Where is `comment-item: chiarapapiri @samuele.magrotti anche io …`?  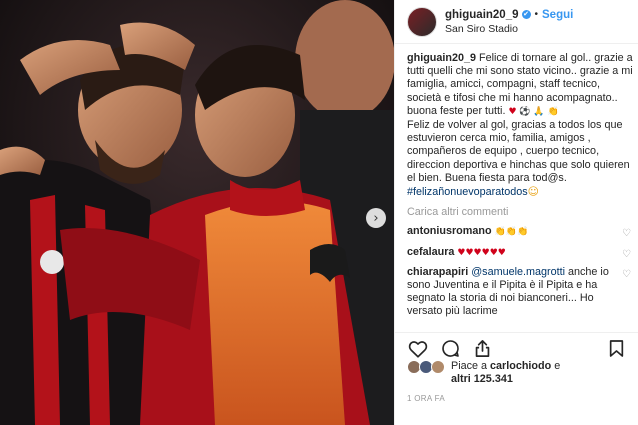
comment-item: chiarapapiri @samuele.magrotti anche io … is located at coordinates (520, 292).